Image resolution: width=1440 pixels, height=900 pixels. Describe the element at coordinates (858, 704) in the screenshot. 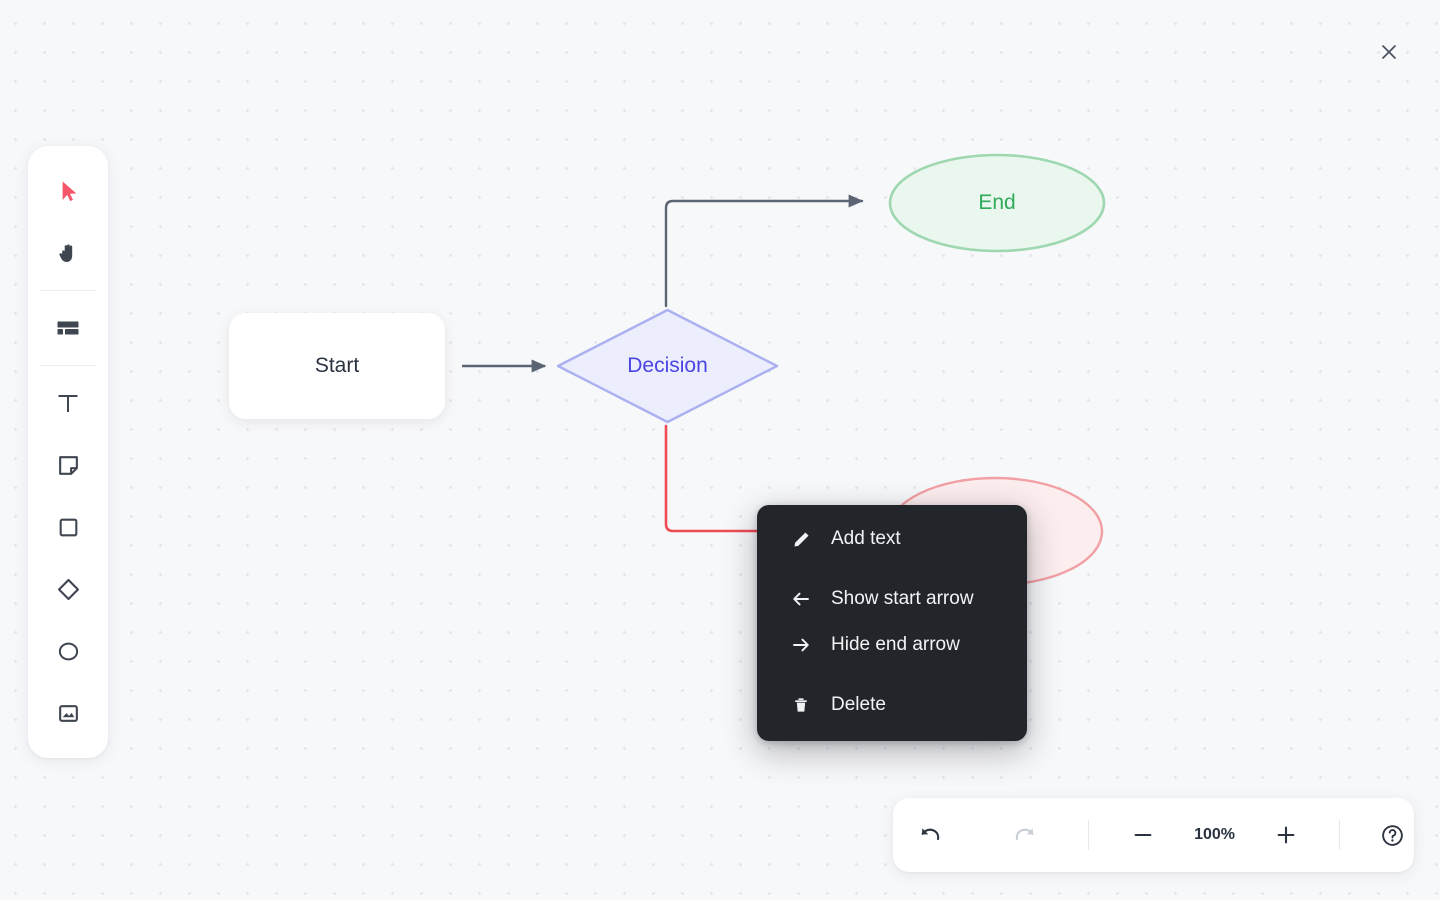

I see `menu-item-delete-label: Delete` at that location.